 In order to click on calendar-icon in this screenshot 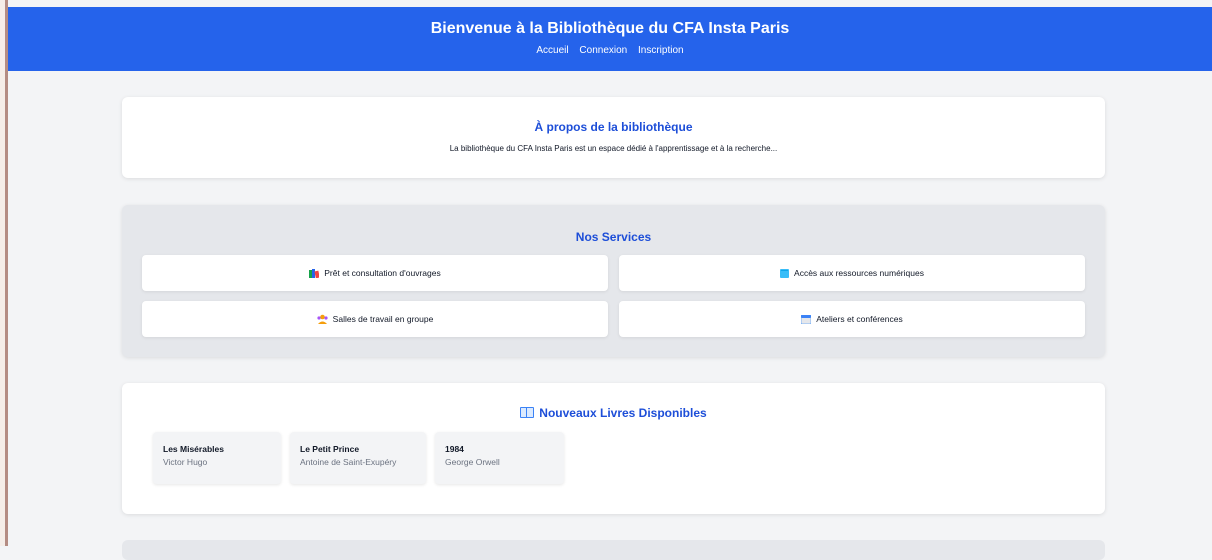, I will do `click(806, 319)`.